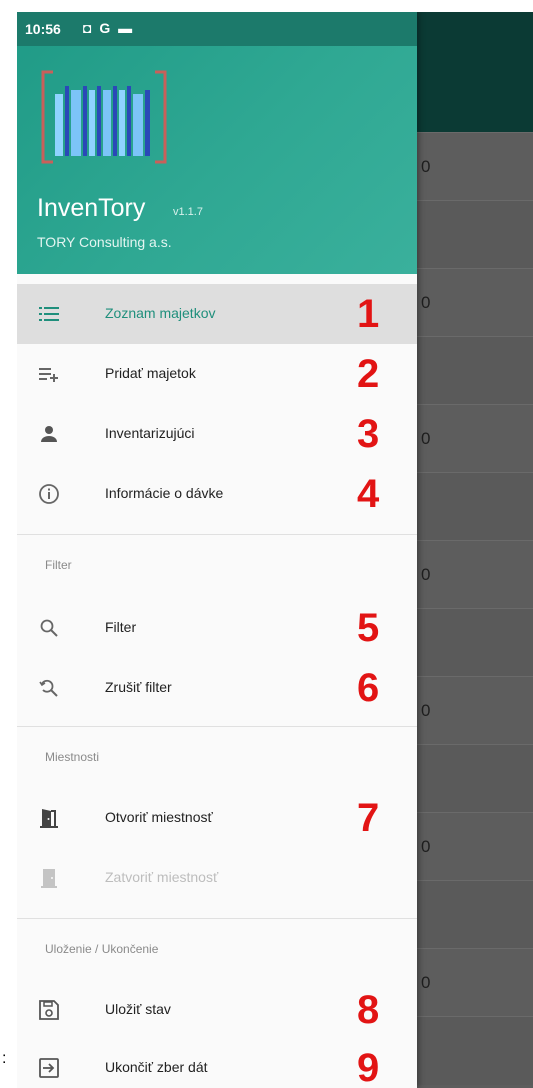  I want to click on annotation-number: 7, so click(368, 818).